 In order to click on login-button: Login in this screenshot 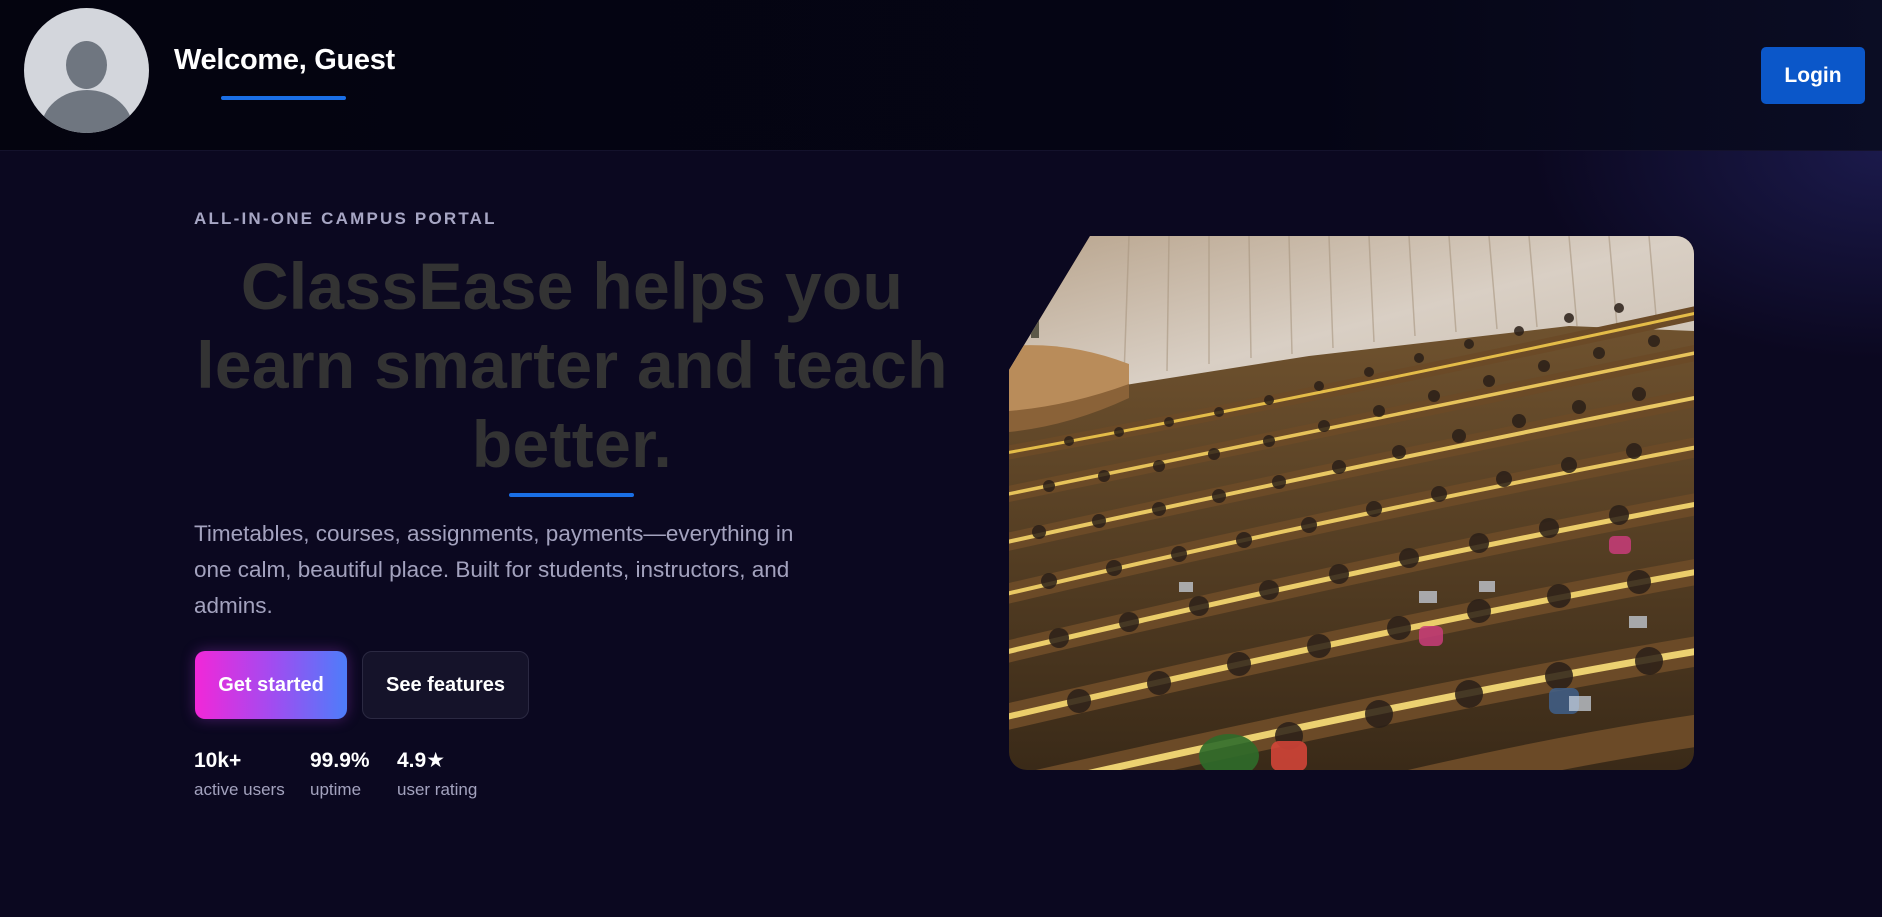, I will do `click(1813, 75)`.